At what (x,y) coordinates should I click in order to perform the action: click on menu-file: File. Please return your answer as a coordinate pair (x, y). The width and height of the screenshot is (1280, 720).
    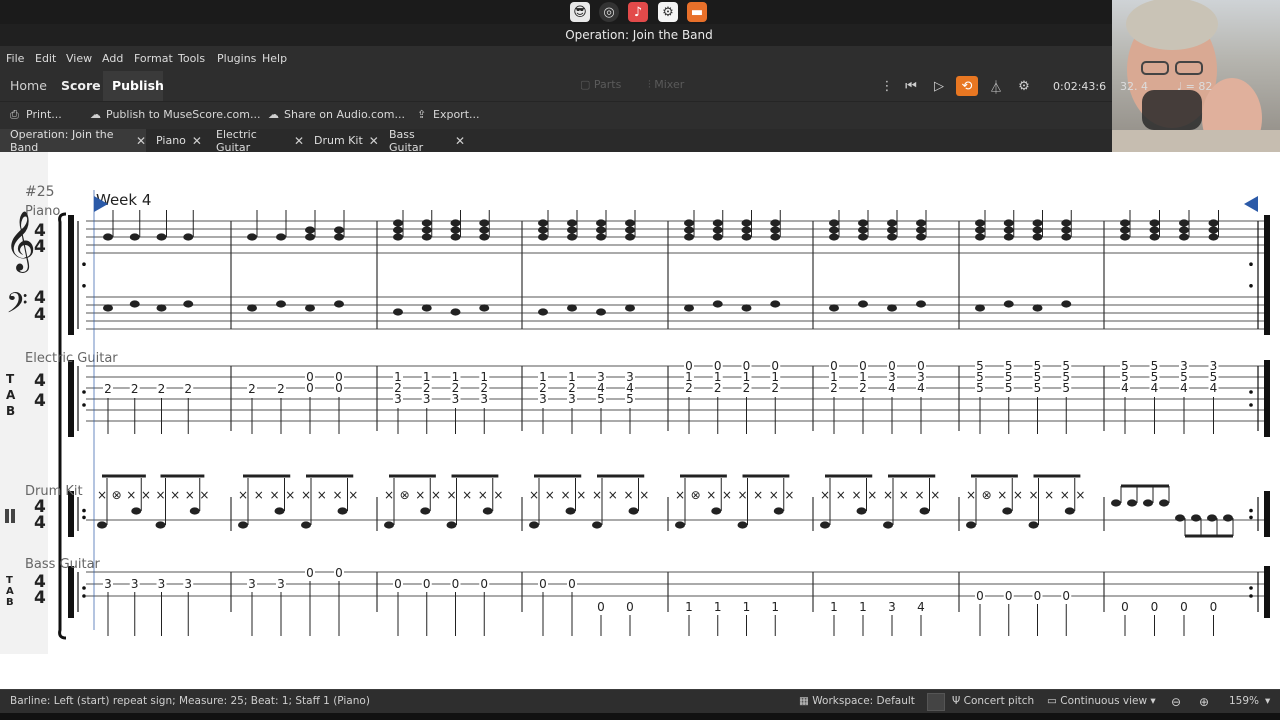
    Looking at the image, I should click on (15, 58).